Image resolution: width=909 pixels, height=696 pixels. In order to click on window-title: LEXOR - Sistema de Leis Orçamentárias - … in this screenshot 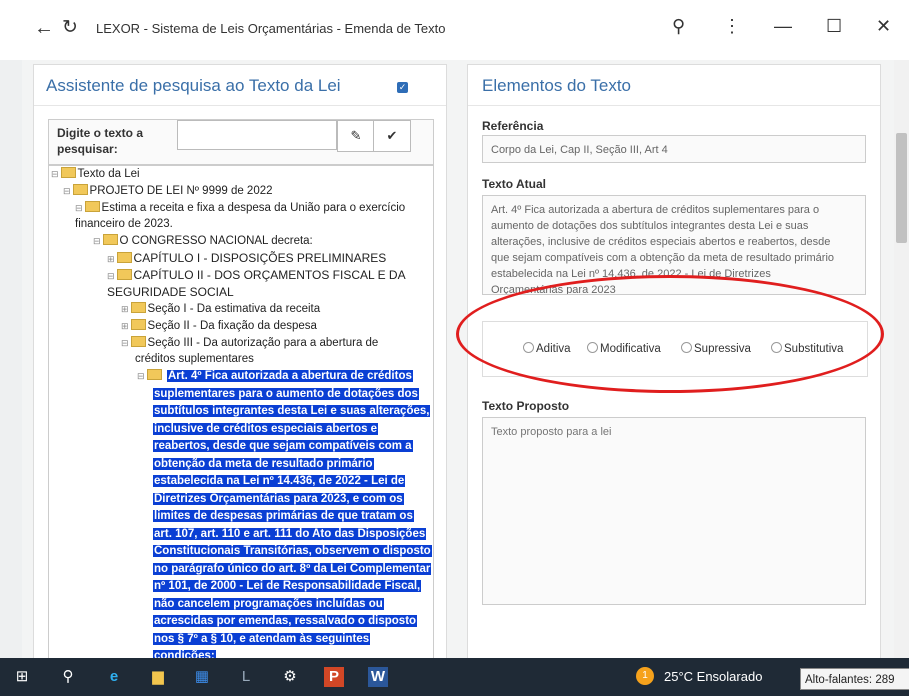, I will do `click(271, 28)`.